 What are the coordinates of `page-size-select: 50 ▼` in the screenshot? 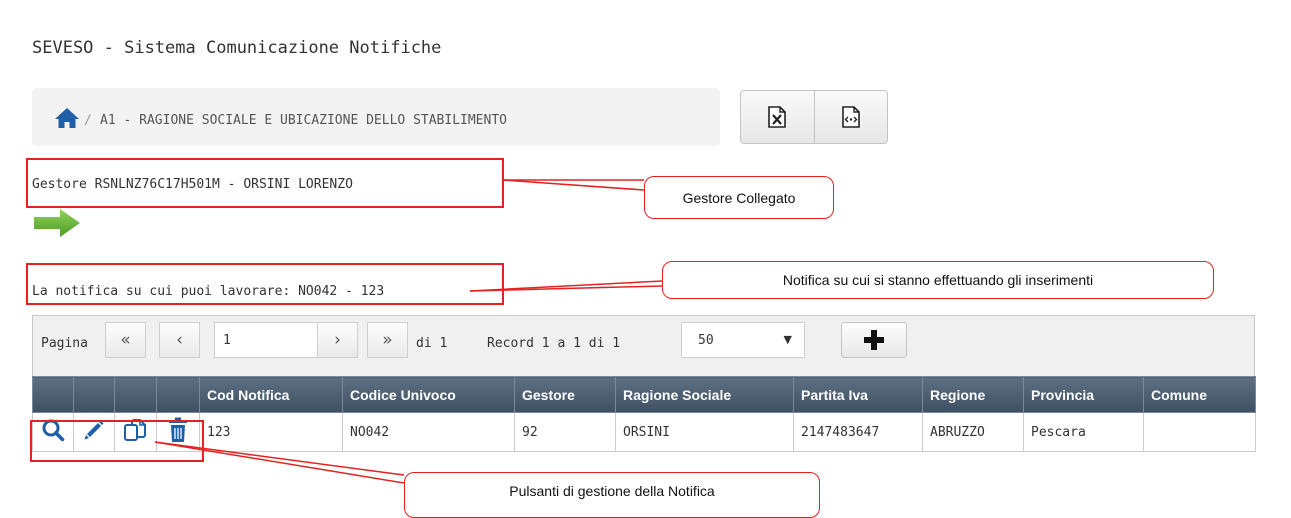 It's located at (743, 340).